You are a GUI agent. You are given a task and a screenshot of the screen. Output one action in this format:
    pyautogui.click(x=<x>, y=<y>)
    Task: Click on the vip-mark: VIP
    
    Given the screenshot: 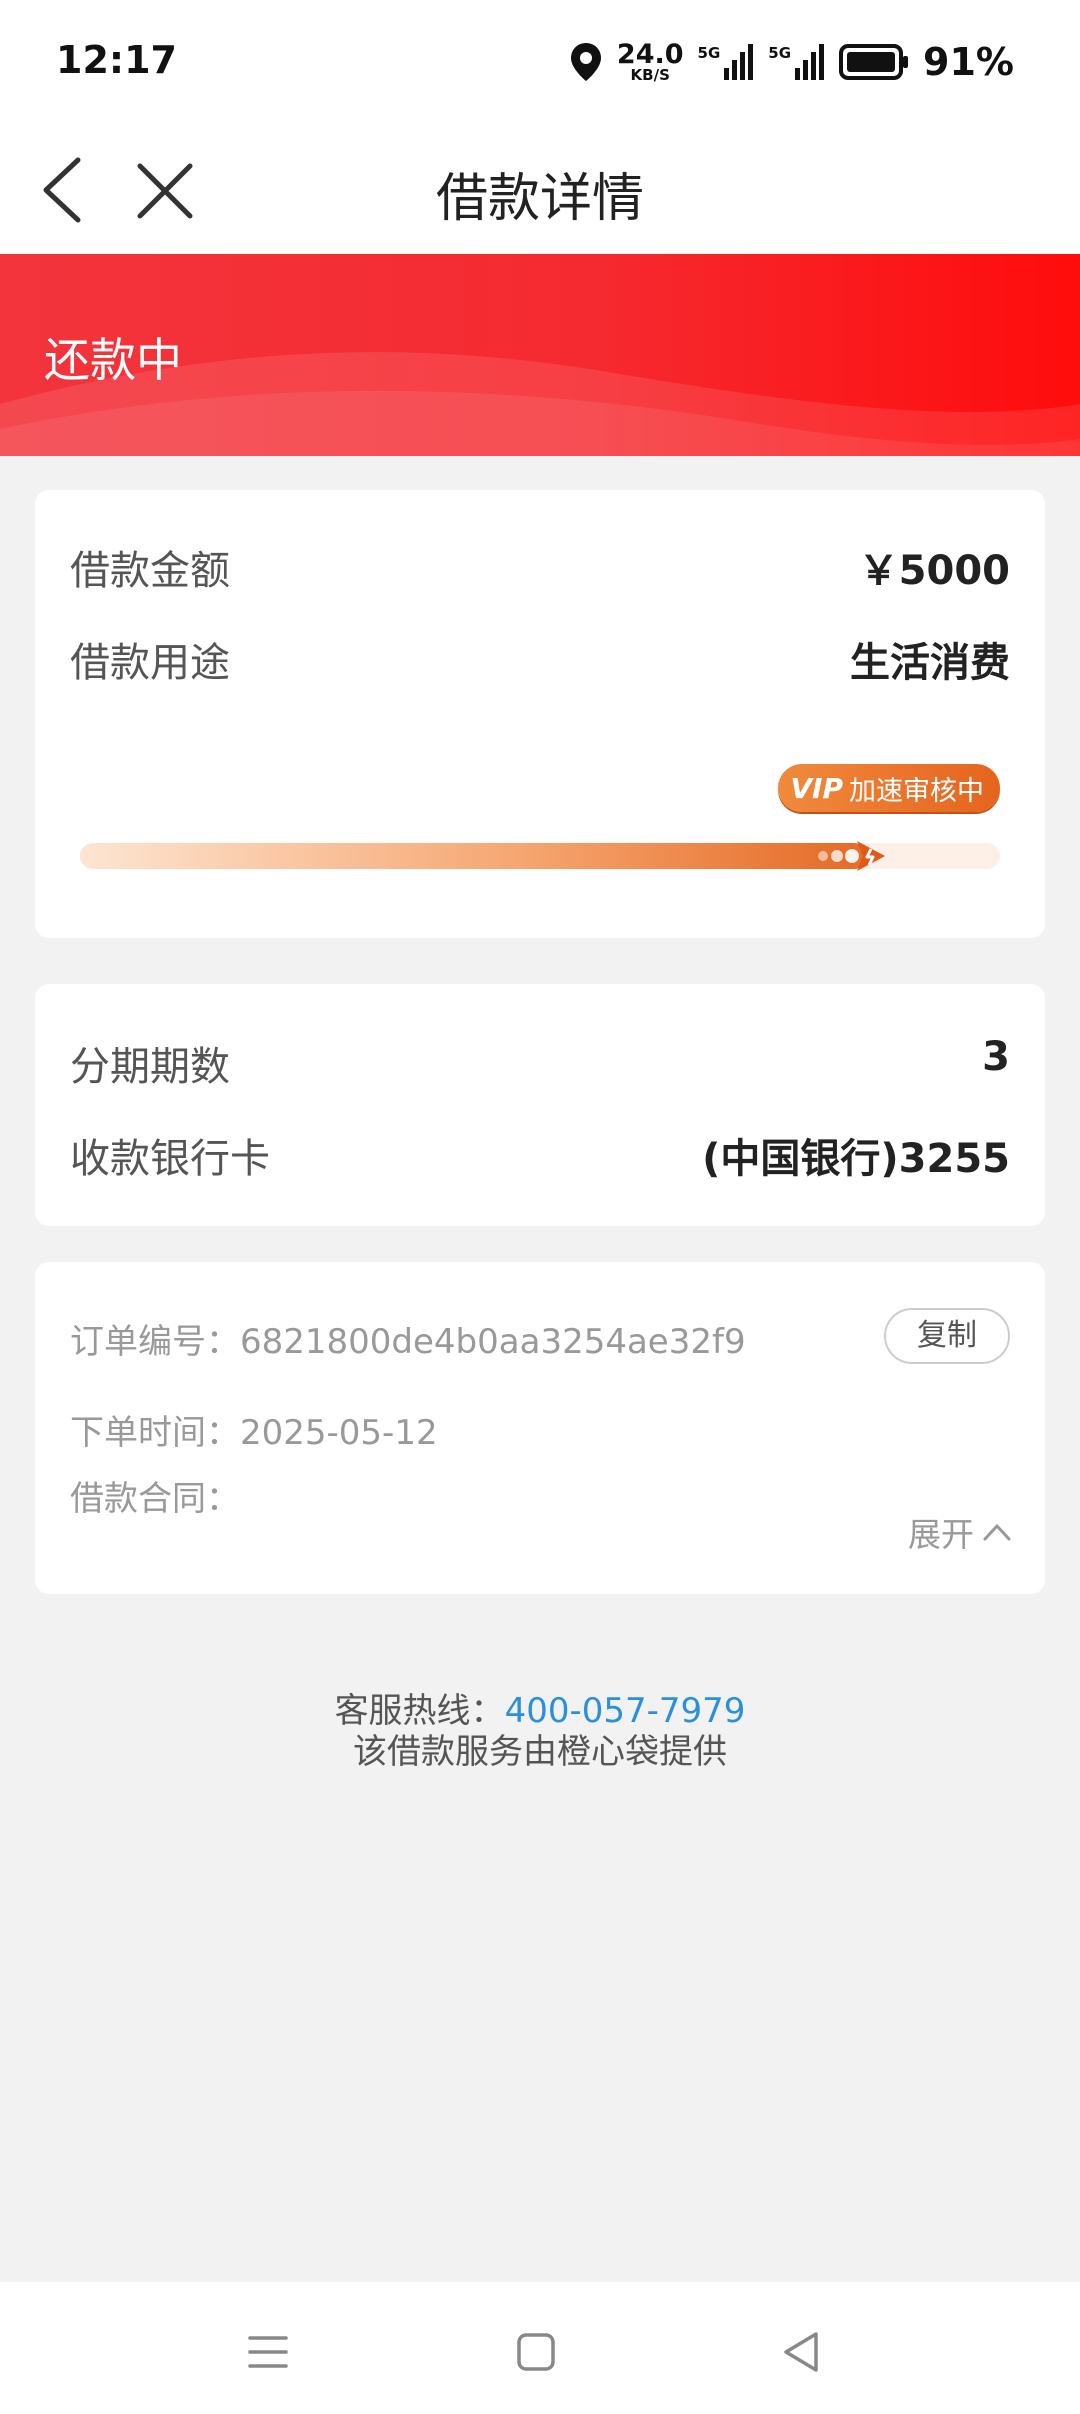 What is the action you would take?
    pyautogui.click(x=816, y=788)
    